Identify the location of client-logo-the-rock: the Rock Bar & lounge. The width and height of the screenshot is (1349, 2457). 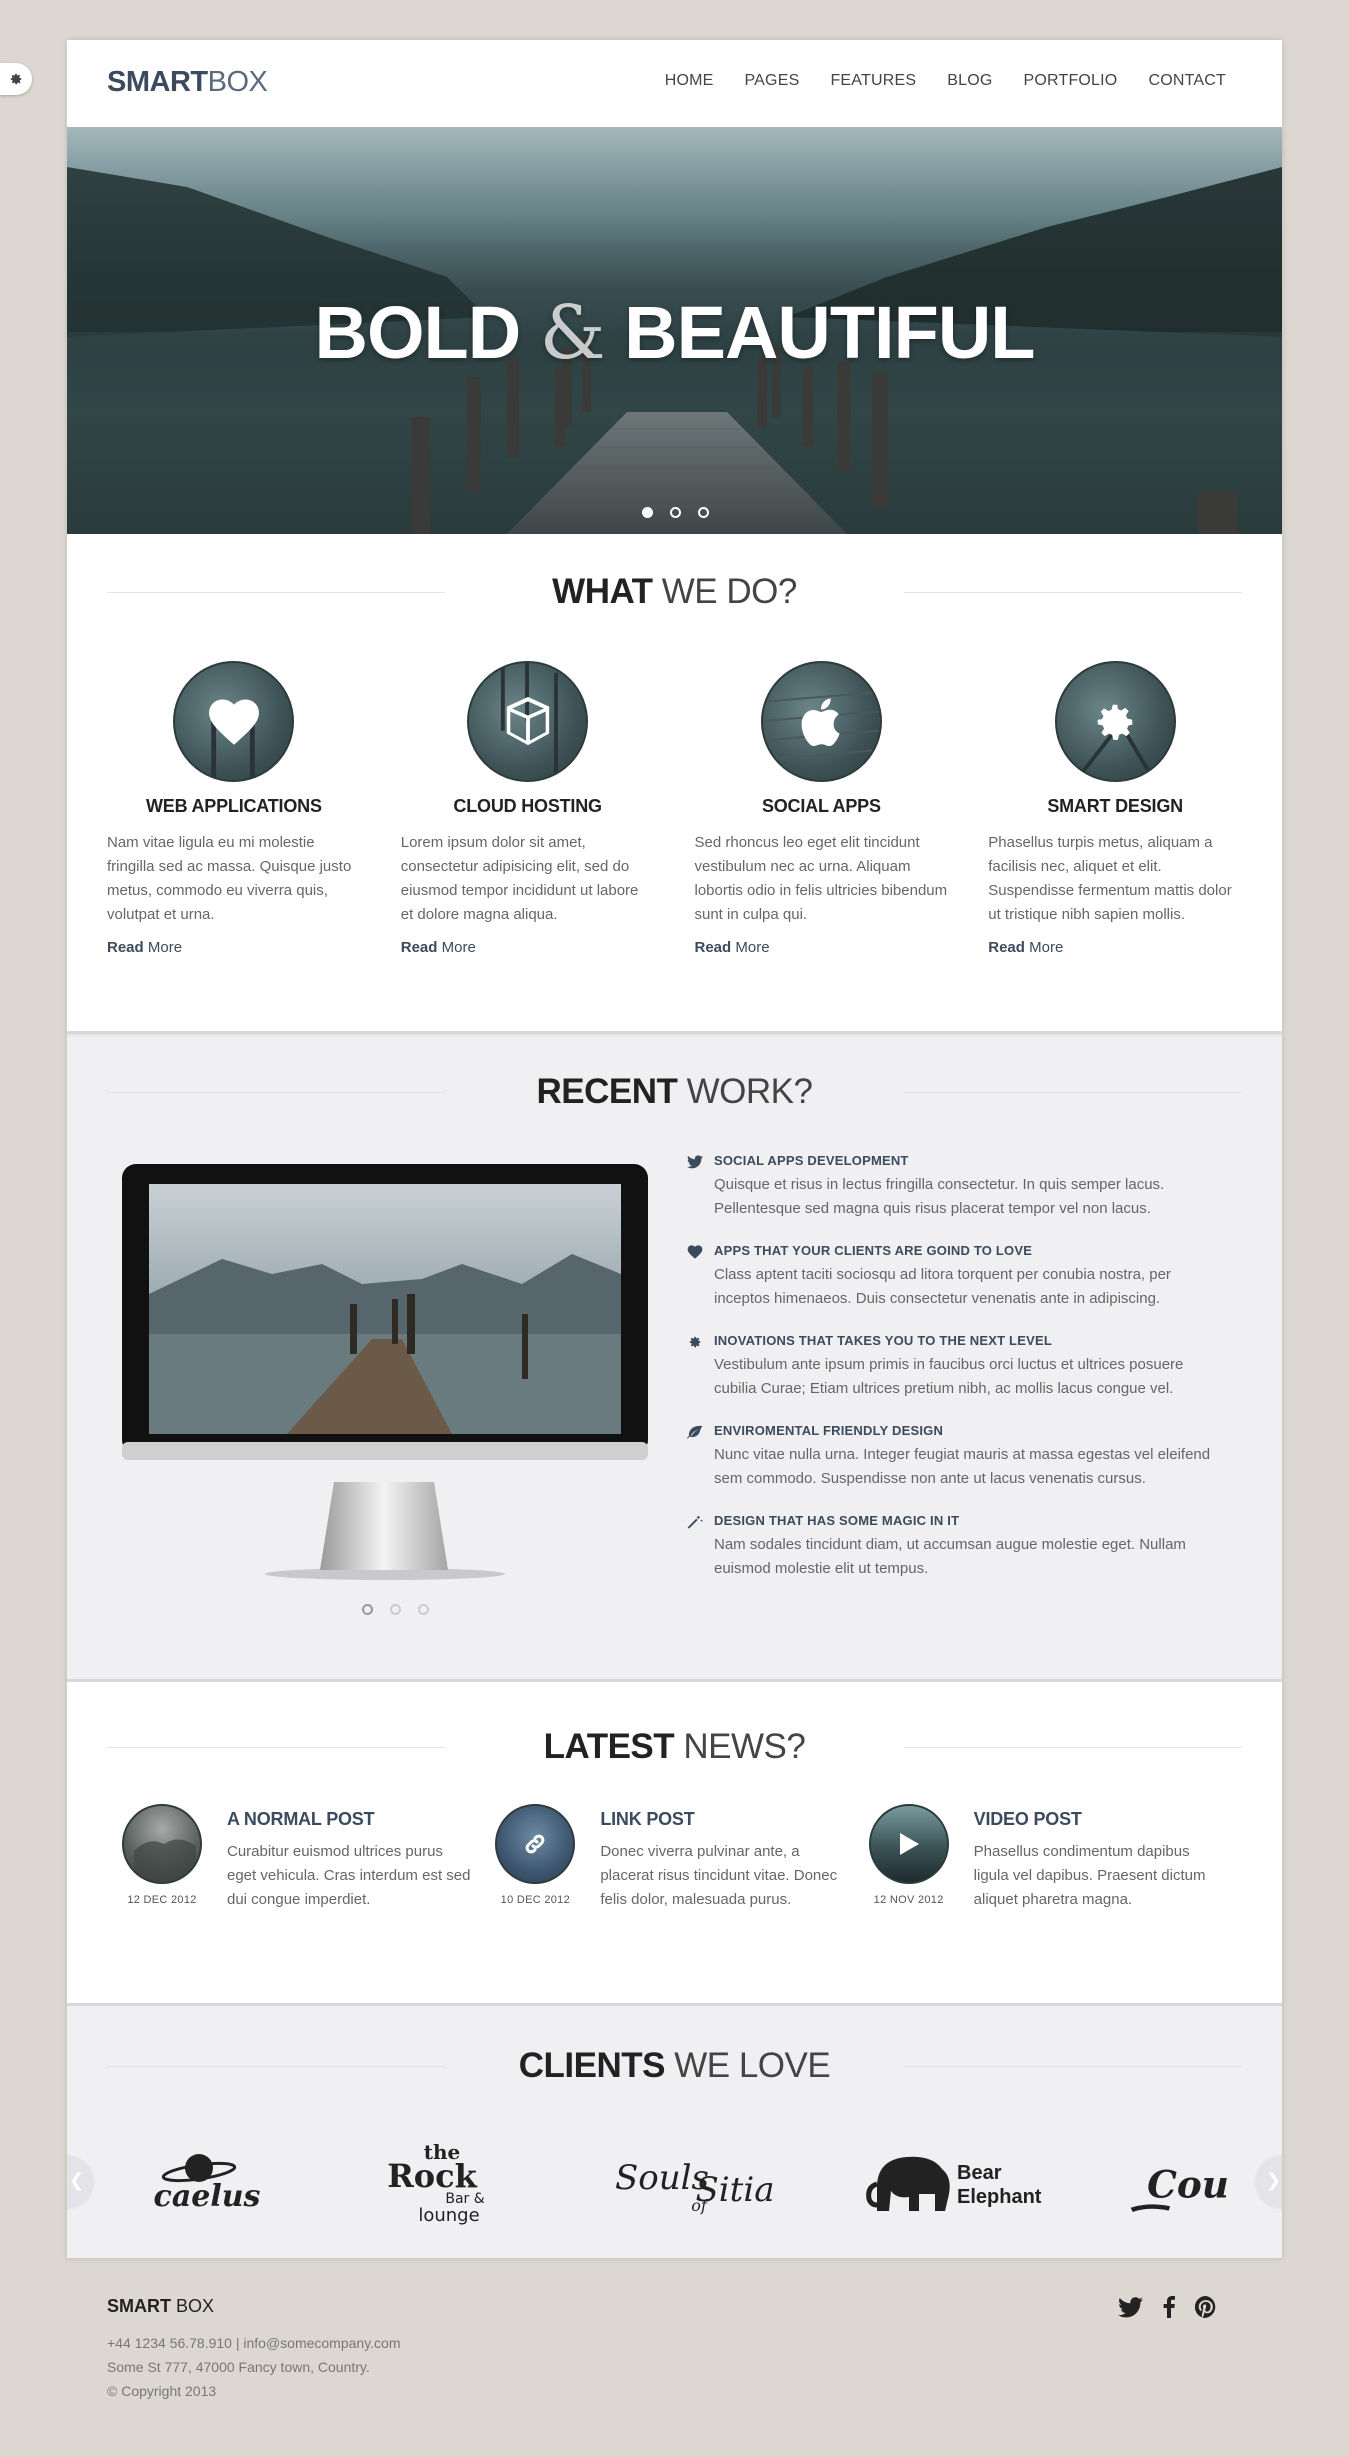
(447, 2184).